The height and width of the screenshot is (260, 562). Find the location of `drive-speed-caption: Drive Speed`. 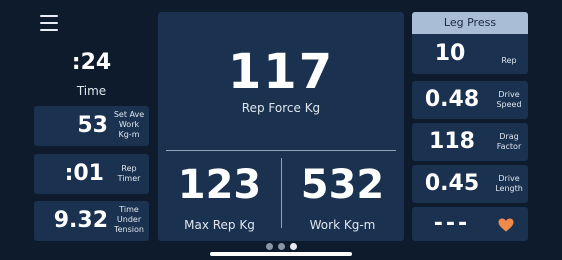

drive-speed-caption: Drive Speed is located at coordinates (509, 100).